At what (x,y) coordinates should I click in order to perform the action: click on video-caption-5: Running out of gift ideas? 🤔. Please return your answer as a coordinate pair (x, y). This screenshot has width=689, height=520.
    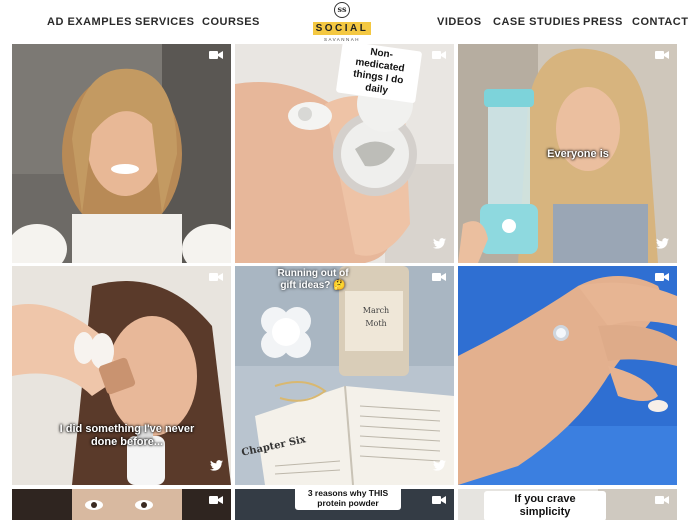
    Looking at the image, I should click on (313, 279).